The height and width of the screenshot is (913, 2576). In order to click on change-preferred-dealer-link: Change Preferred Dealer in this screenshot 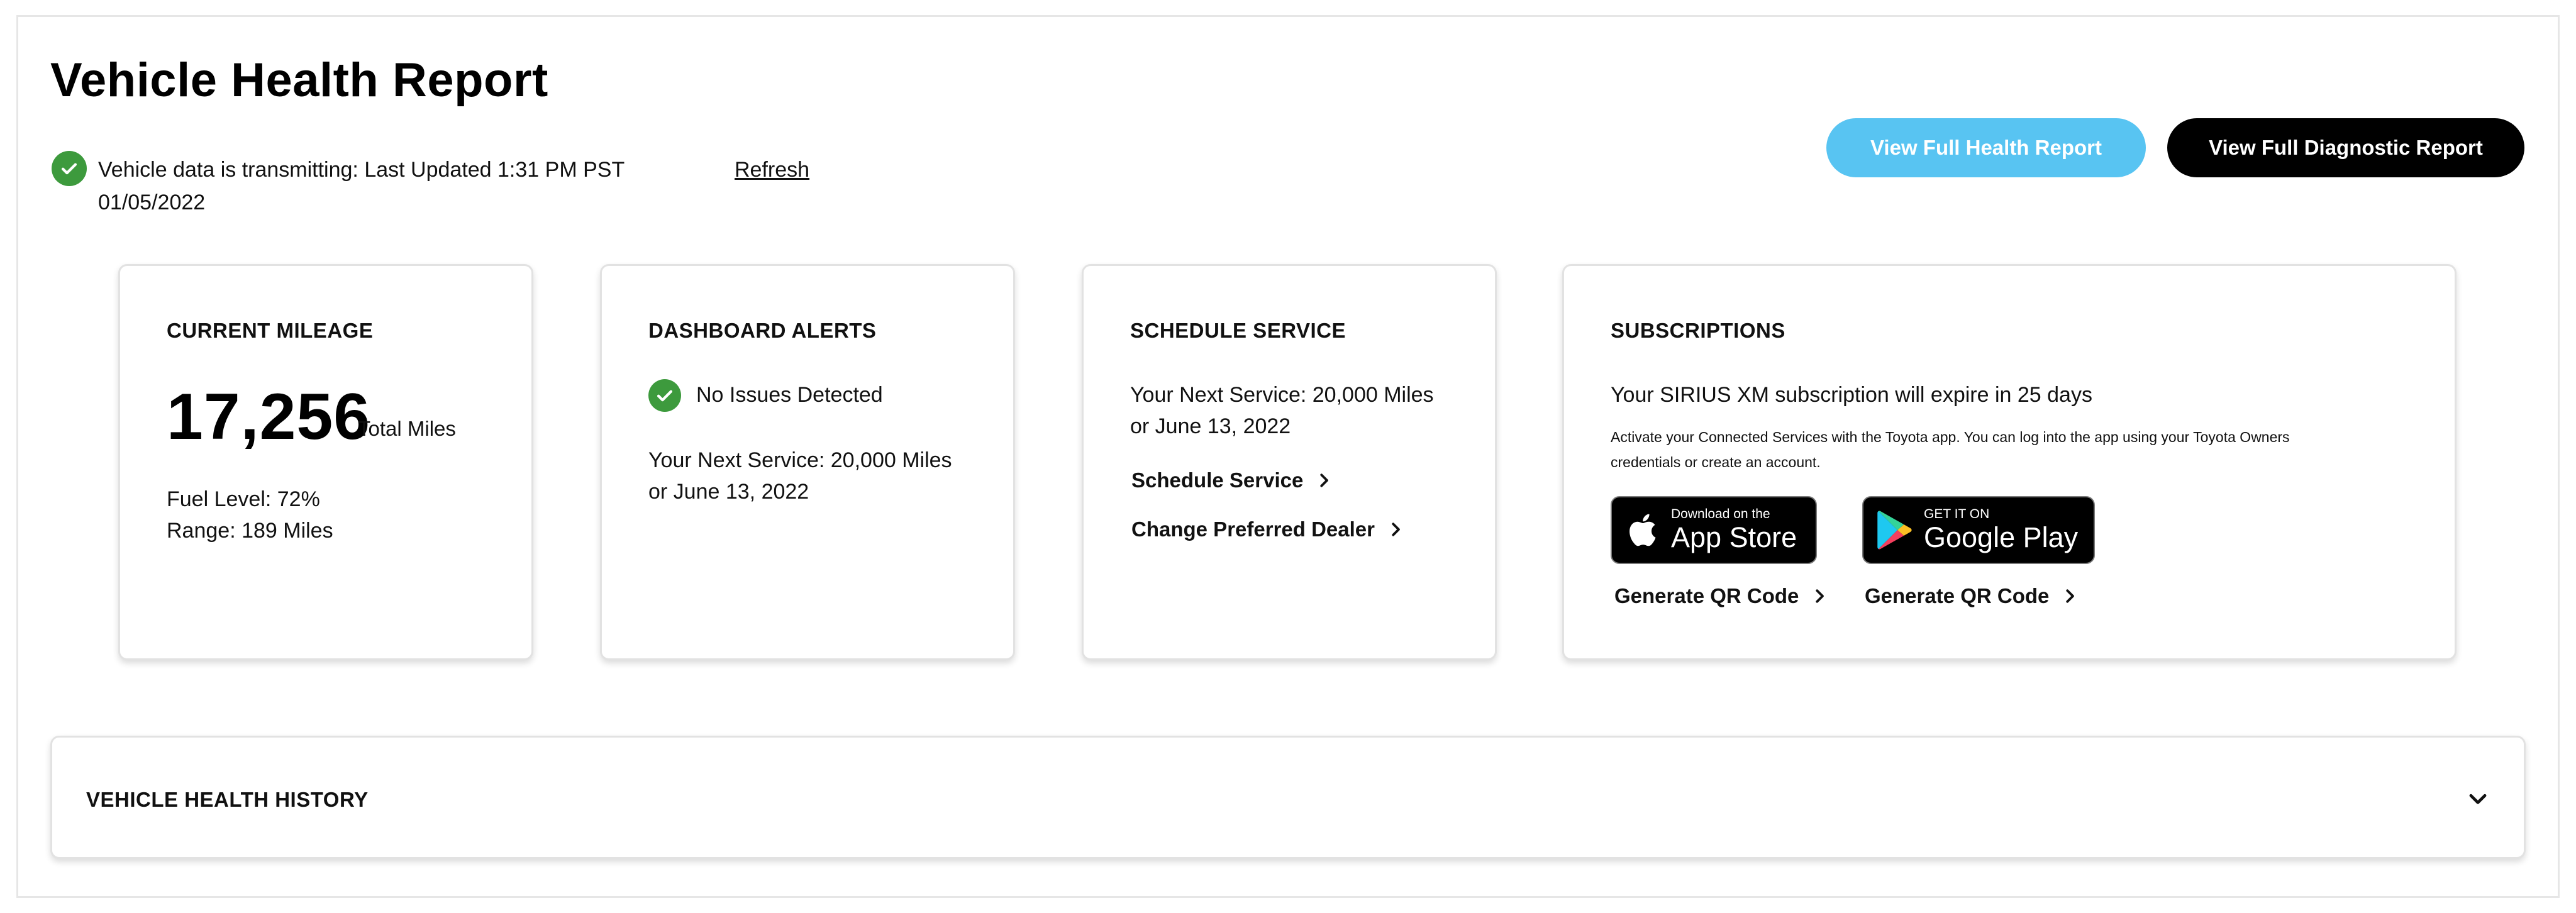, I will do `click(1268, 529)`.